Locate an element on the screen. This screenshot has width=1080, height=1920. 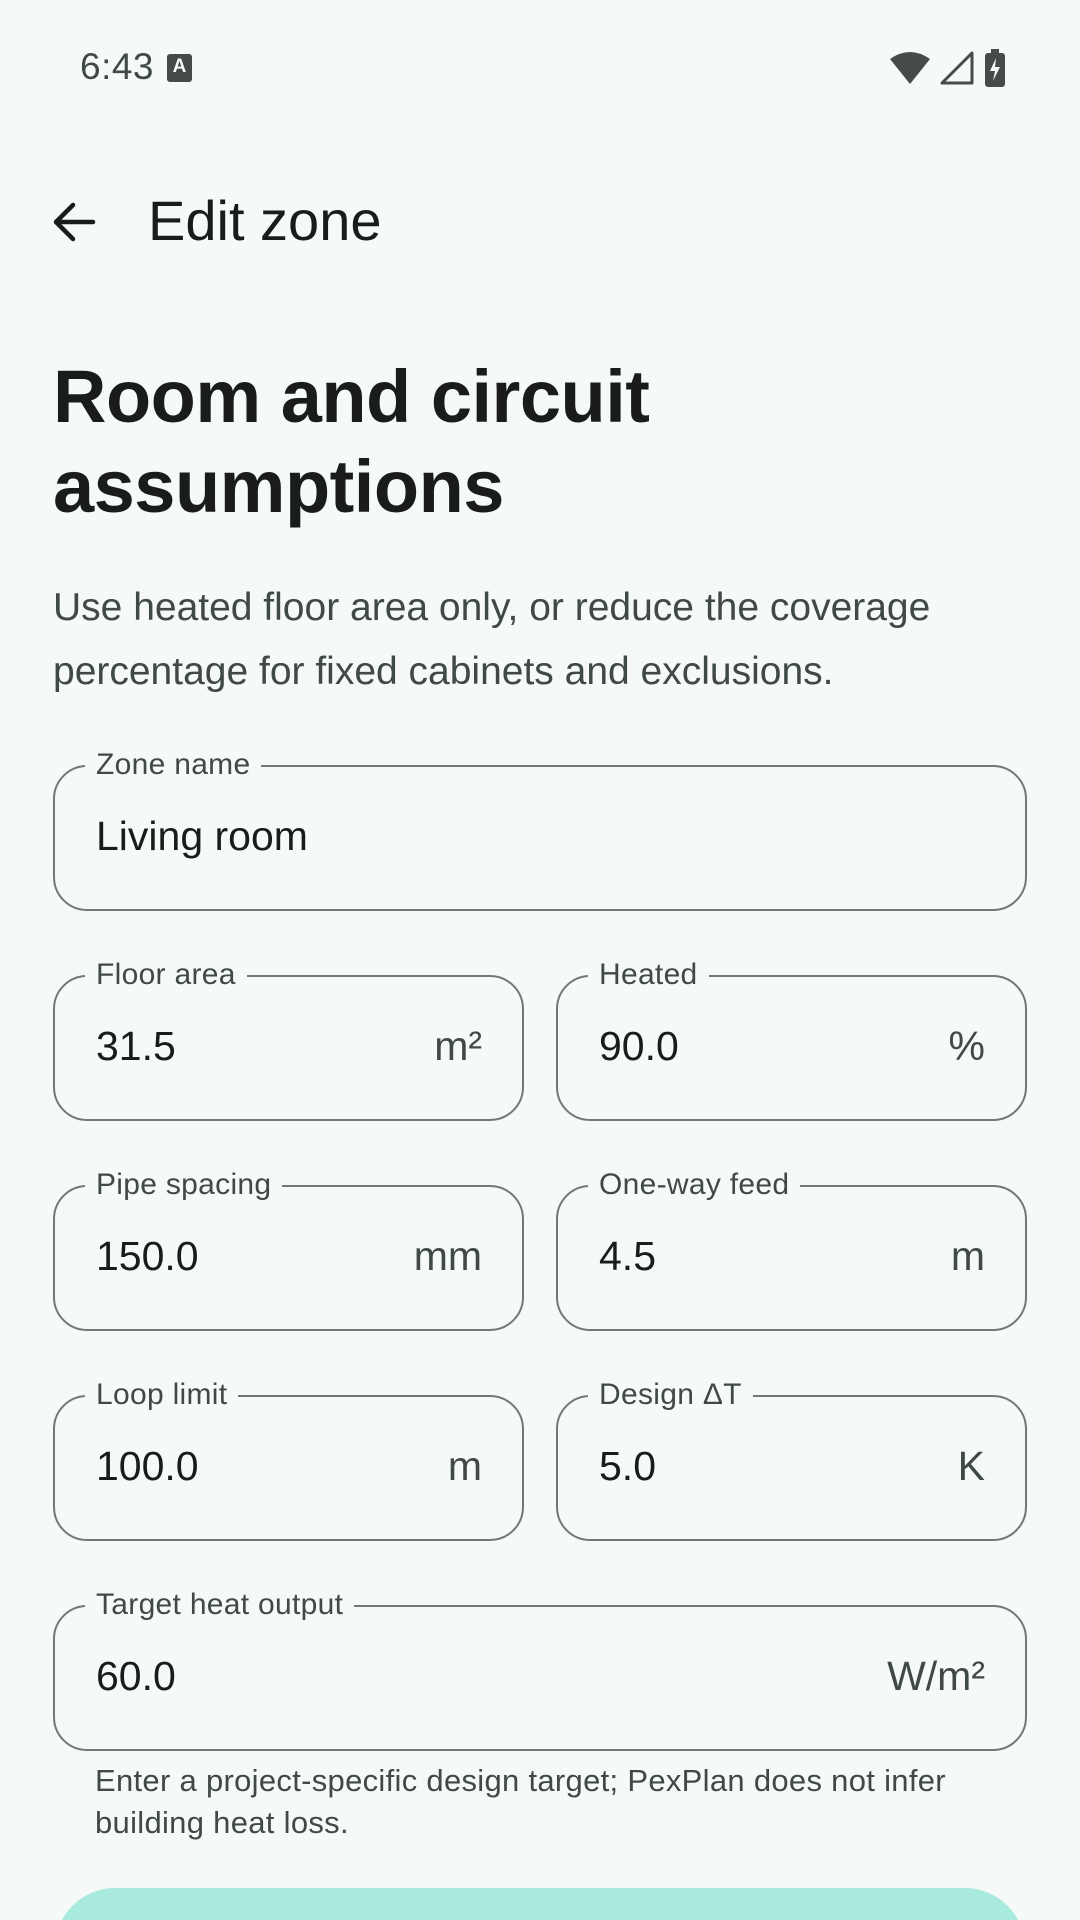
top-app-bar: Edit zone is located at coordinates (540, 220).